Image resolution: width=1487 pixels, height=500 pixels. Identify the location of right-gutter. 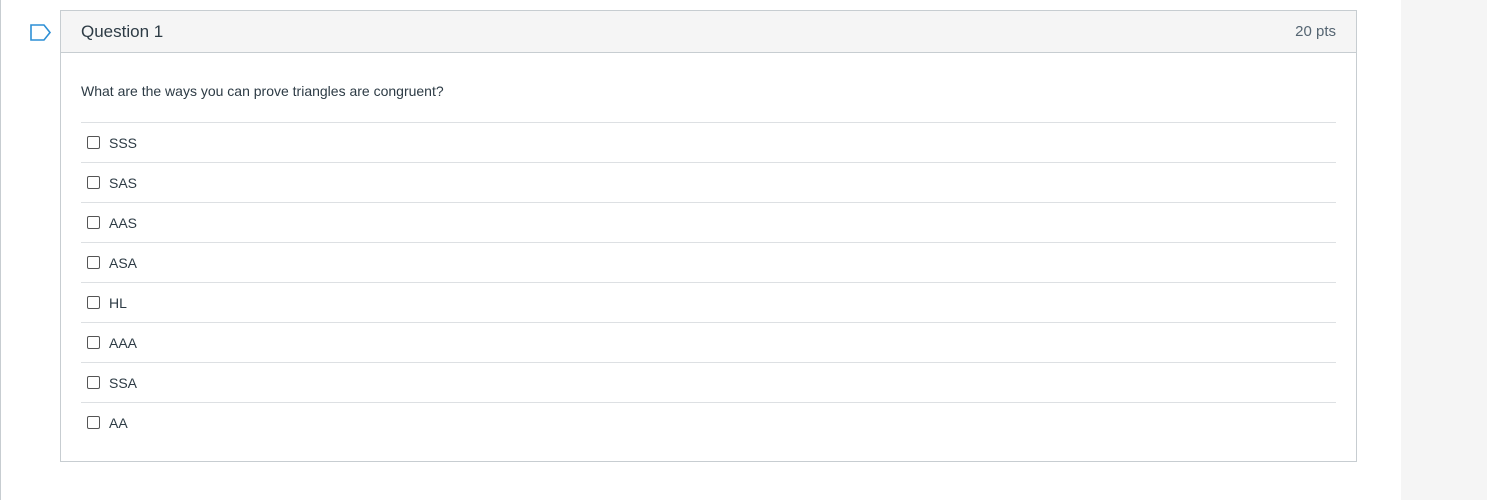
(1444, 250).